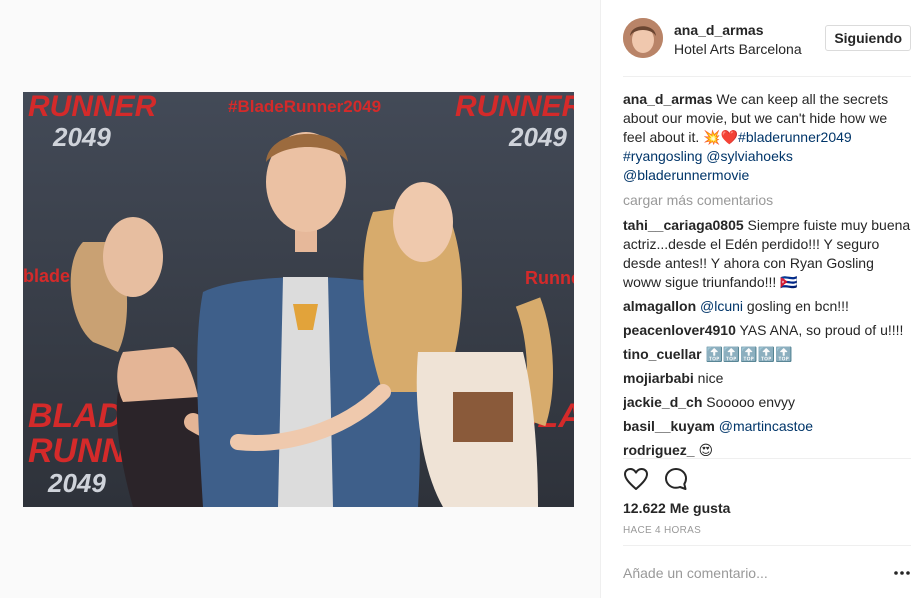 The image size is (919, 598). What do you see at coordinates (868, 38) in the screenshot?
I see `following-button: Siguiendo` at bounding box center [868, 38].